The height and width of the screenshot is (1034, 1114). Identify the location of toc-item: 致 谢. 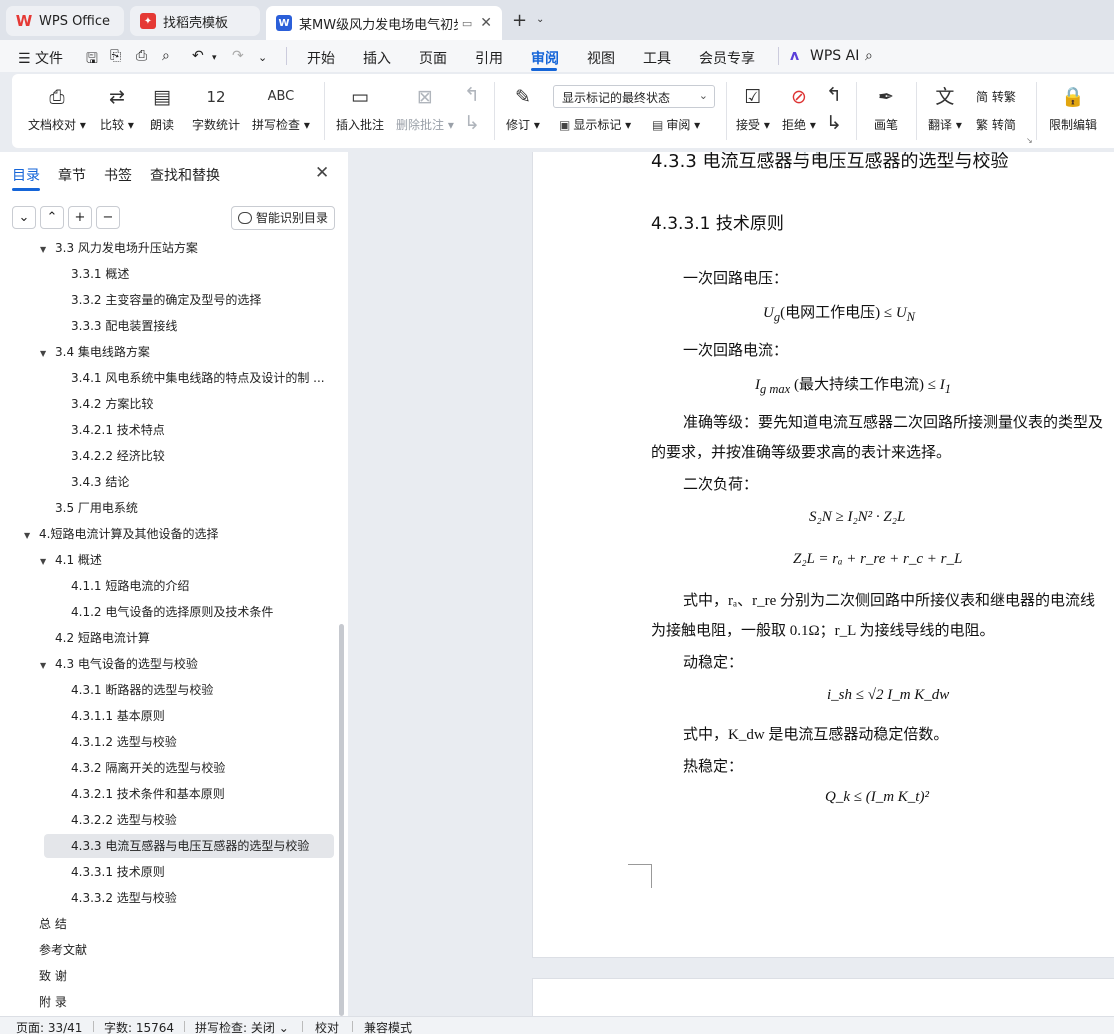
(186, 976).